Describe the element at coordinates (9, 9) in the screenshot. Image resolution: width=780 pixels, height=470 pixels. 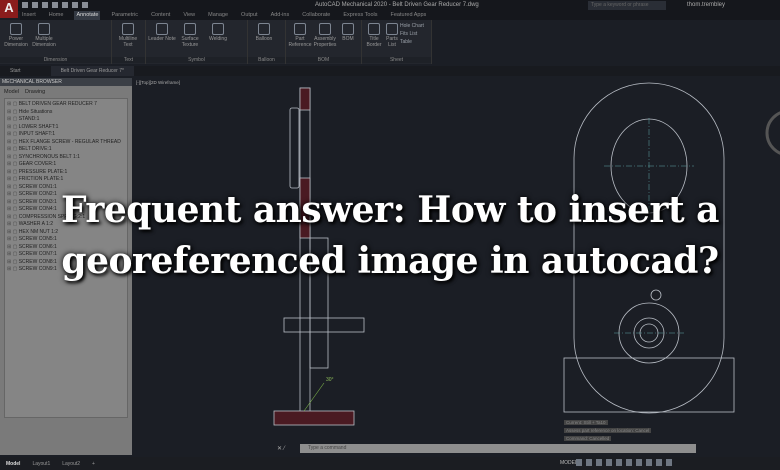
I see `app-logo: A` at that location.